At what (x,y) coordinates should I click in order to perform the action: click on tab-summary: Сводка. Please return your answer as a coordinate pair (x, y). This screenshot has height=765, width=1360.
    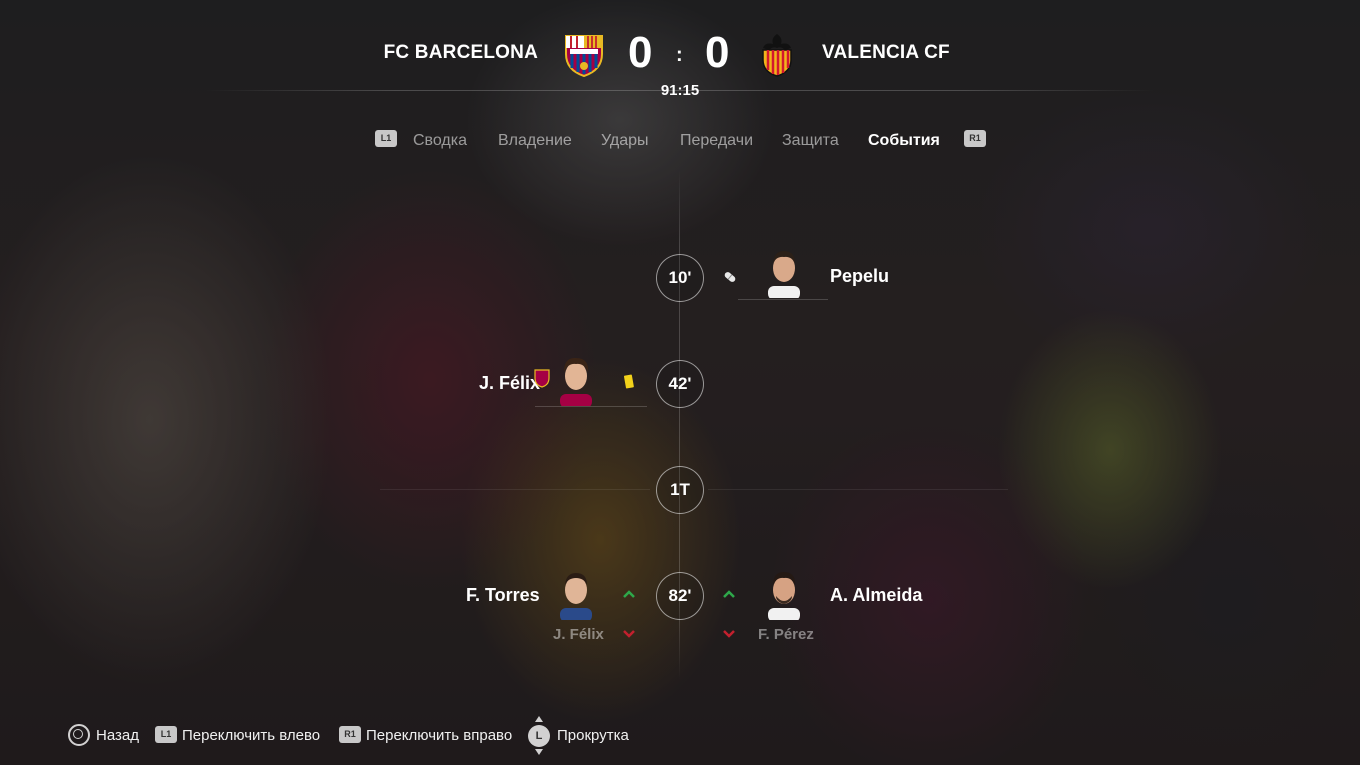
    Looking at the image, I should click on (440, 141).